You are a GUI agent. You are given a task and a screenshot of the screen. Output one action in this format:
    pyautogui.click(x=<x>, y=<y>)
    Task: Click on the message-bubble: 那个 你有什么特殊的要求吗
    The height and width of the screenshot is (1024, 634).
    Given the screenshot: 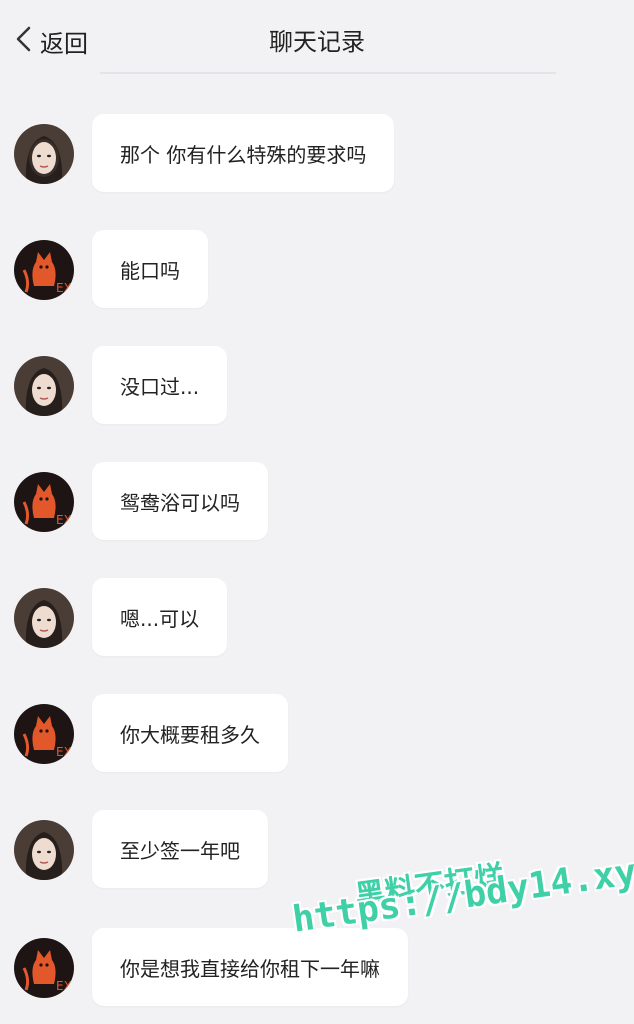 What is the action you would take?
    pyautogui.click(x=243, y=153)
    